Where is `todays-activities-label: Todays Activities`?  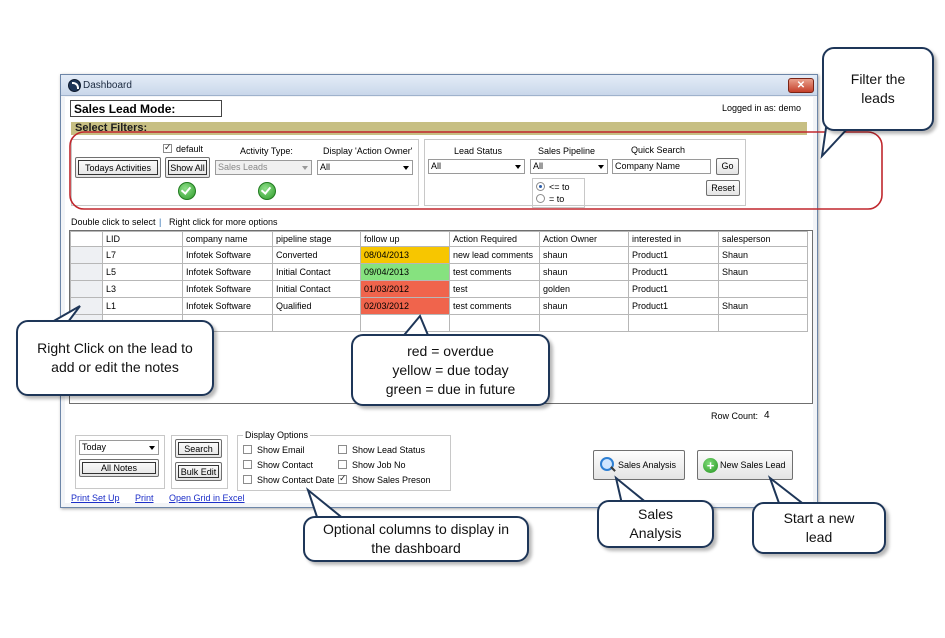
todays-activities-label: Todays Activities is located at coordinates (118, 167).